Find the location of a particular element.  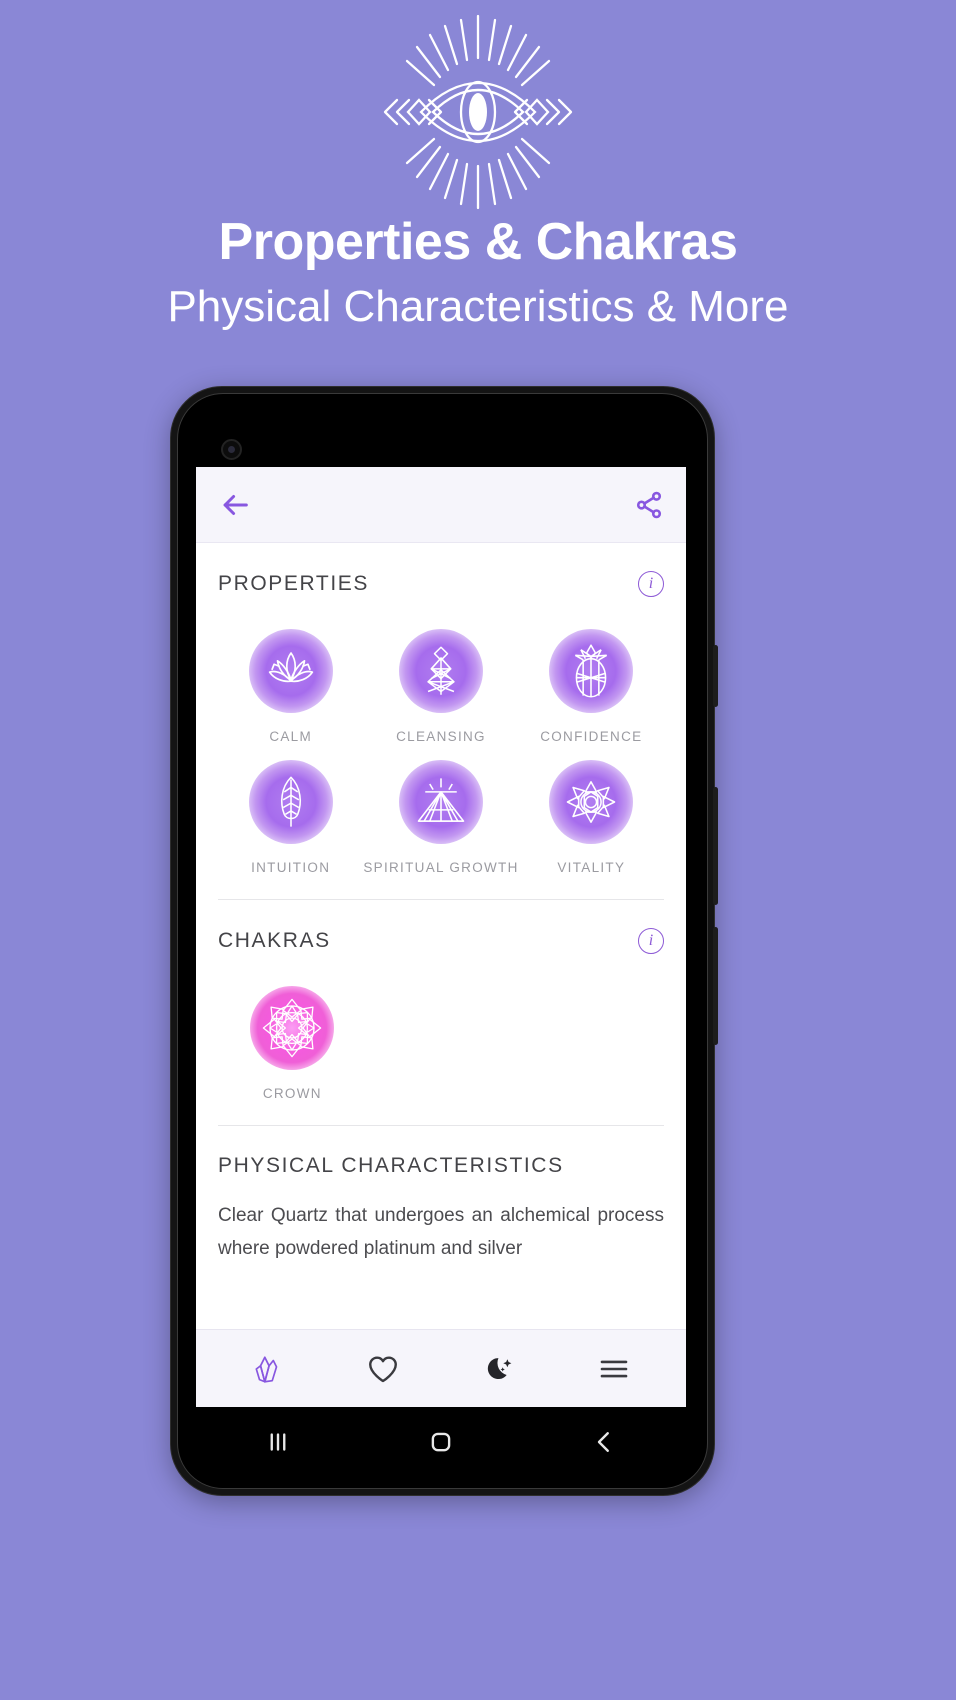

front-camera is located at coordinates (231, 449).